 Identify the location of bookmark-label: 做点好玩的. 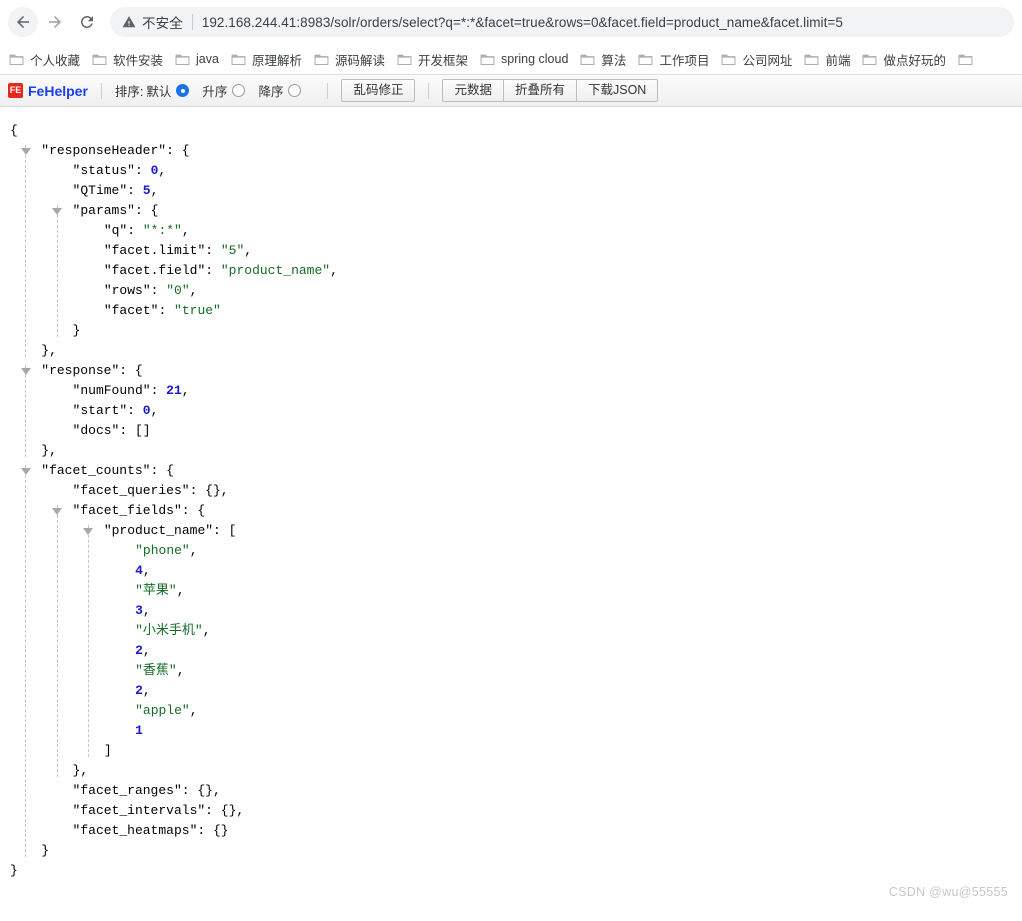
(914, 60).